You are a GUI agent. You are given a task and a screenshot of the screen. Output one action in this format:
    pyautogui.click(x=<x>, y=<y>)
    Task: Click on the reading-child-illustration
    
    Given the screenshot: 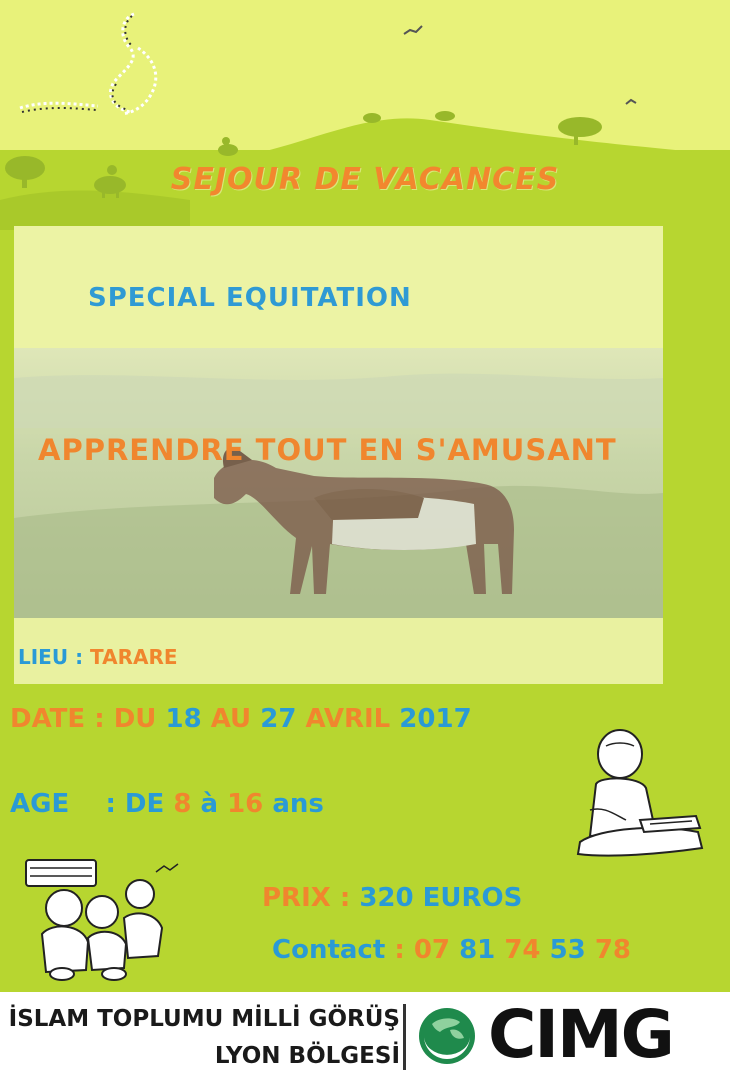 What is the action you would take?
    pyautogui.click(x=640, y=793)
    